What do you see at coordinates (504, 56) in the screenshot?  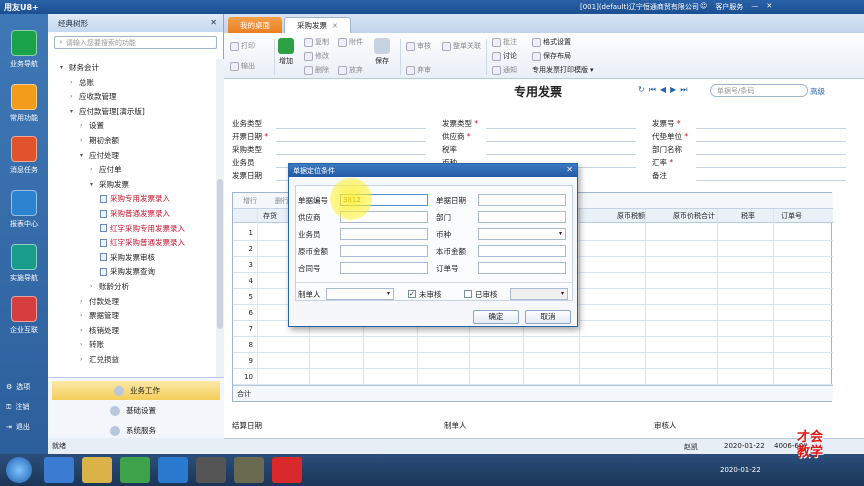 I see `discuss-button: 讨论` at bounding box center [504, 56].